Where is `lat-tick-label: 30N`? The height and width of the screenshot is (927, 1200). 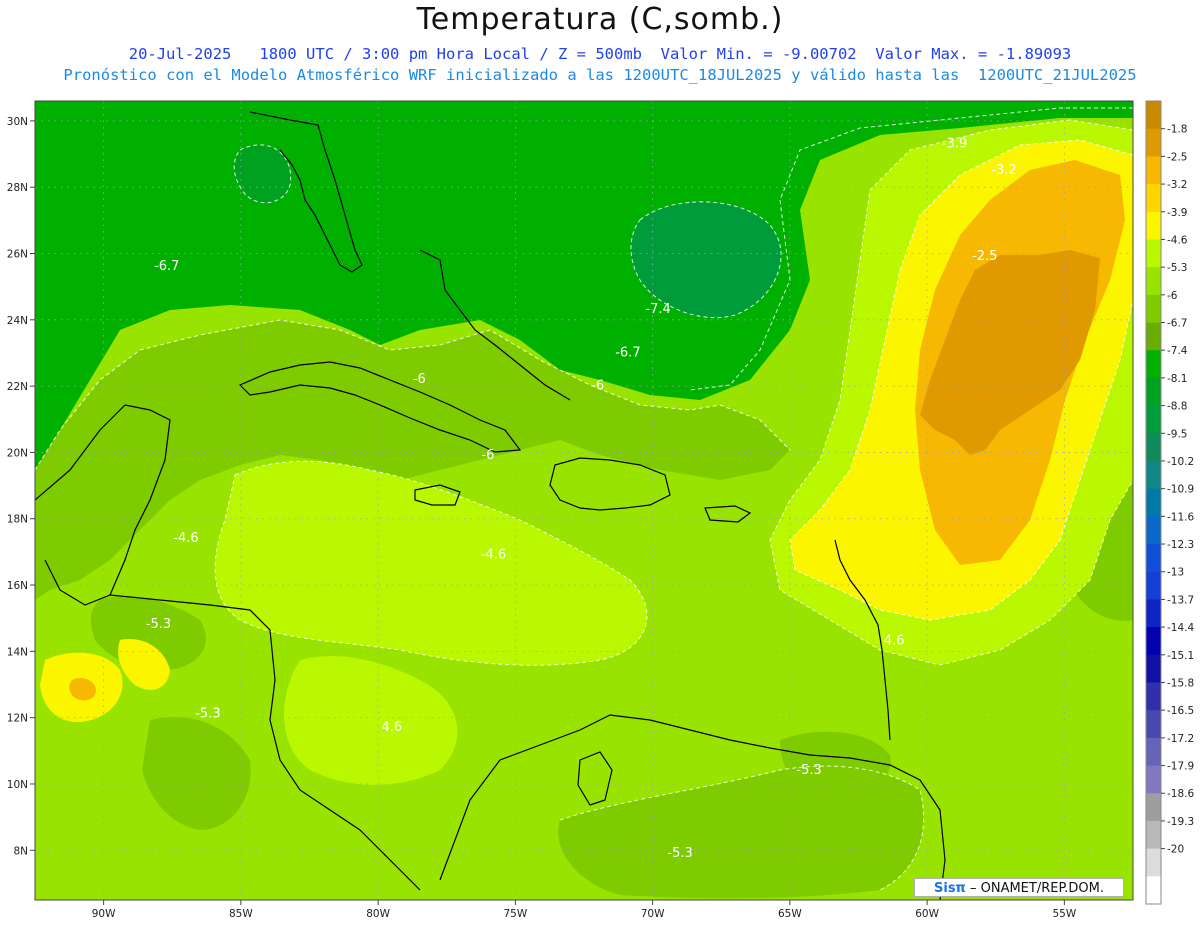 lat-tick-label: 30N is located at coordinates (17, 122).